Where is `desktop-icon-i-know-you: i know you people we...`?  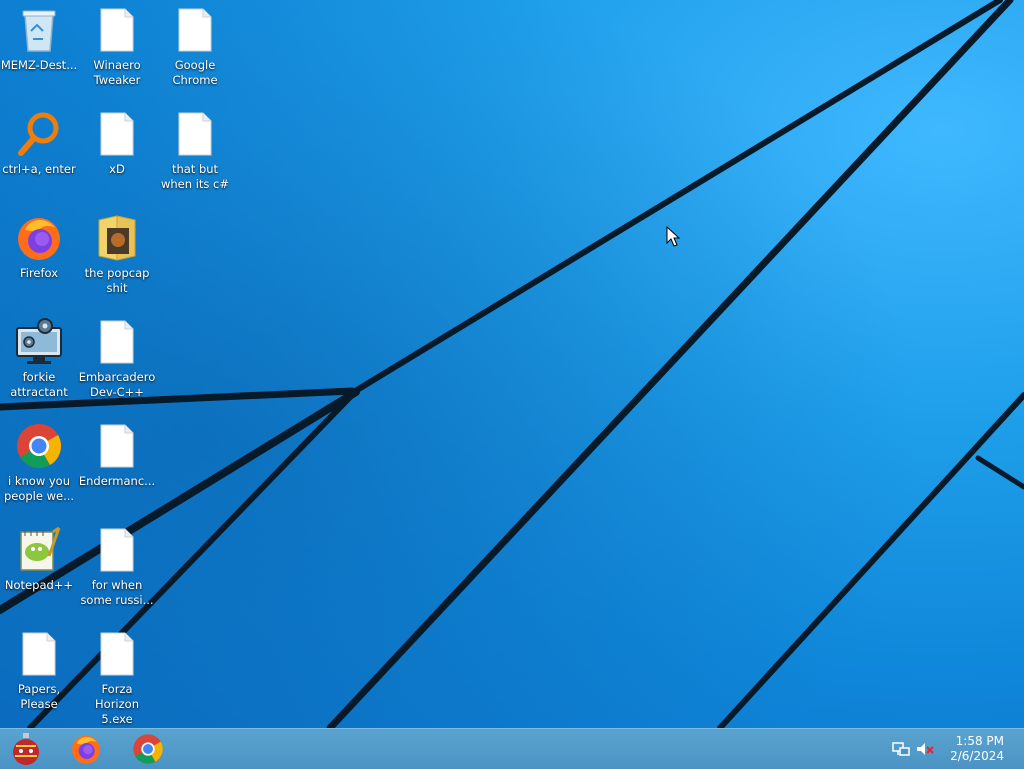 desktop-icon-i-know-you: i know you people we... is located at coordinates (39, 472).